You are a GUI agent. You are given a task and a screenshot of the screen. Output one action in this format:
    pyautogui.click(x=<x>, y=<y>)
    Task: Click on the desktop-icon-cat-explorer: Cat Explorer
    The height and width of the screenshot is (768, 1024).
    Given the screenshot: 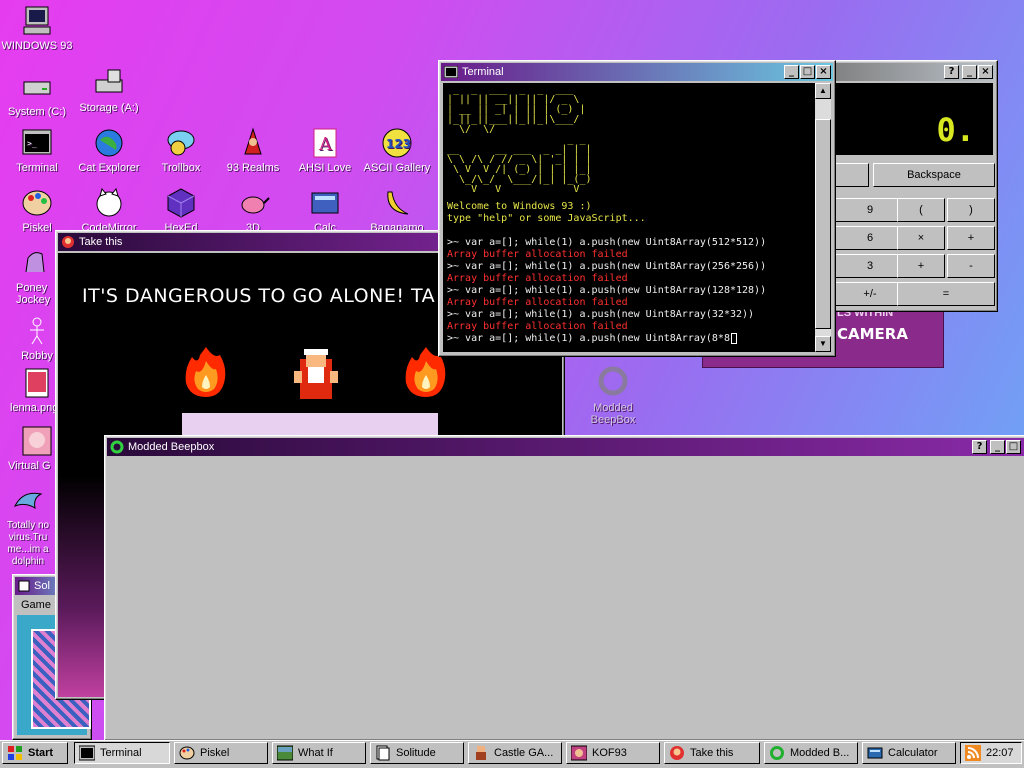 What is the action you would take?
    pyautogui.click(x=109, y=150)
    